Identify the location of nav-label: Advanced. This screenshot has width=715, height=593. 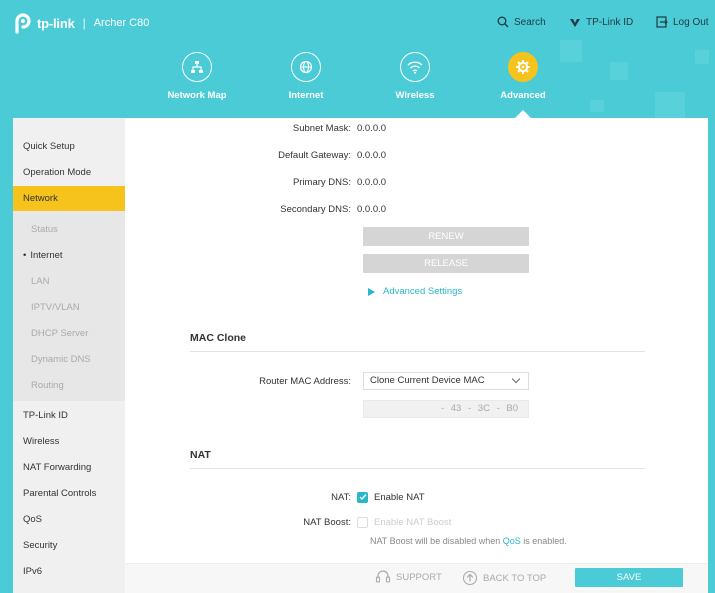
(523, 95).